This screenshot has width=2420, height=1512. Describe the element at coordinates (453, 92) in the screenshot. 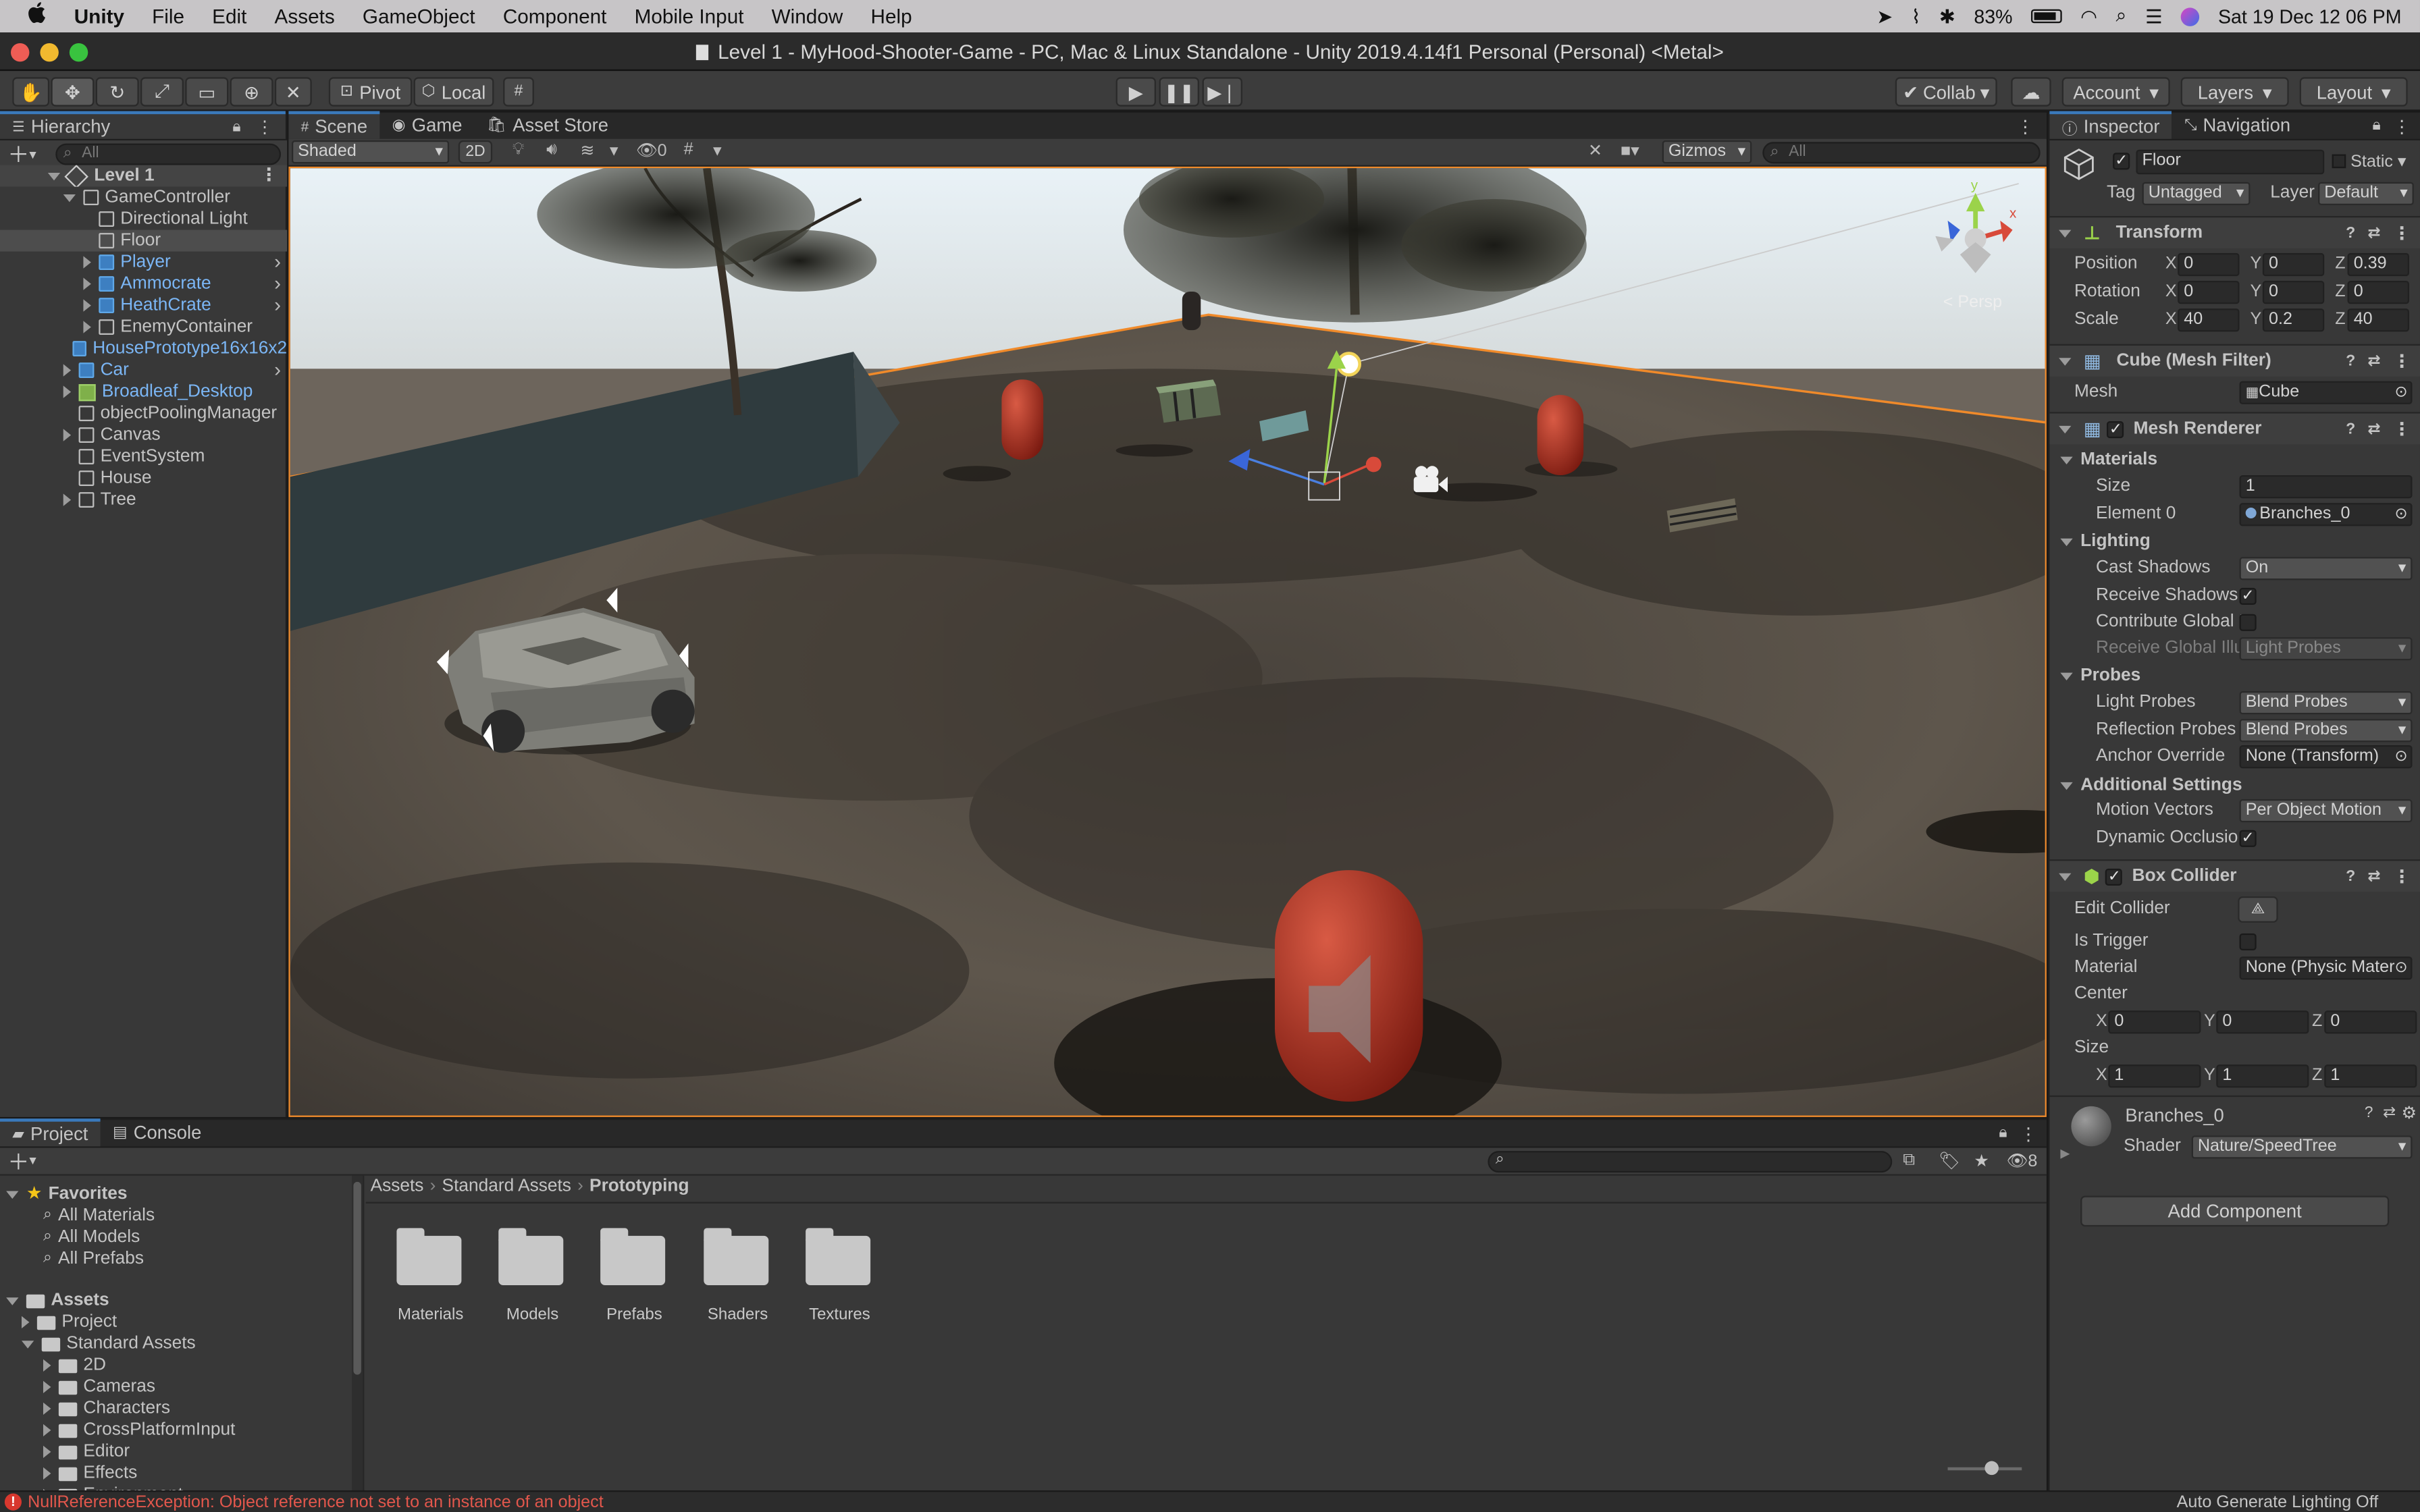

I see `local-toggle: ⬡ Local` at that location.